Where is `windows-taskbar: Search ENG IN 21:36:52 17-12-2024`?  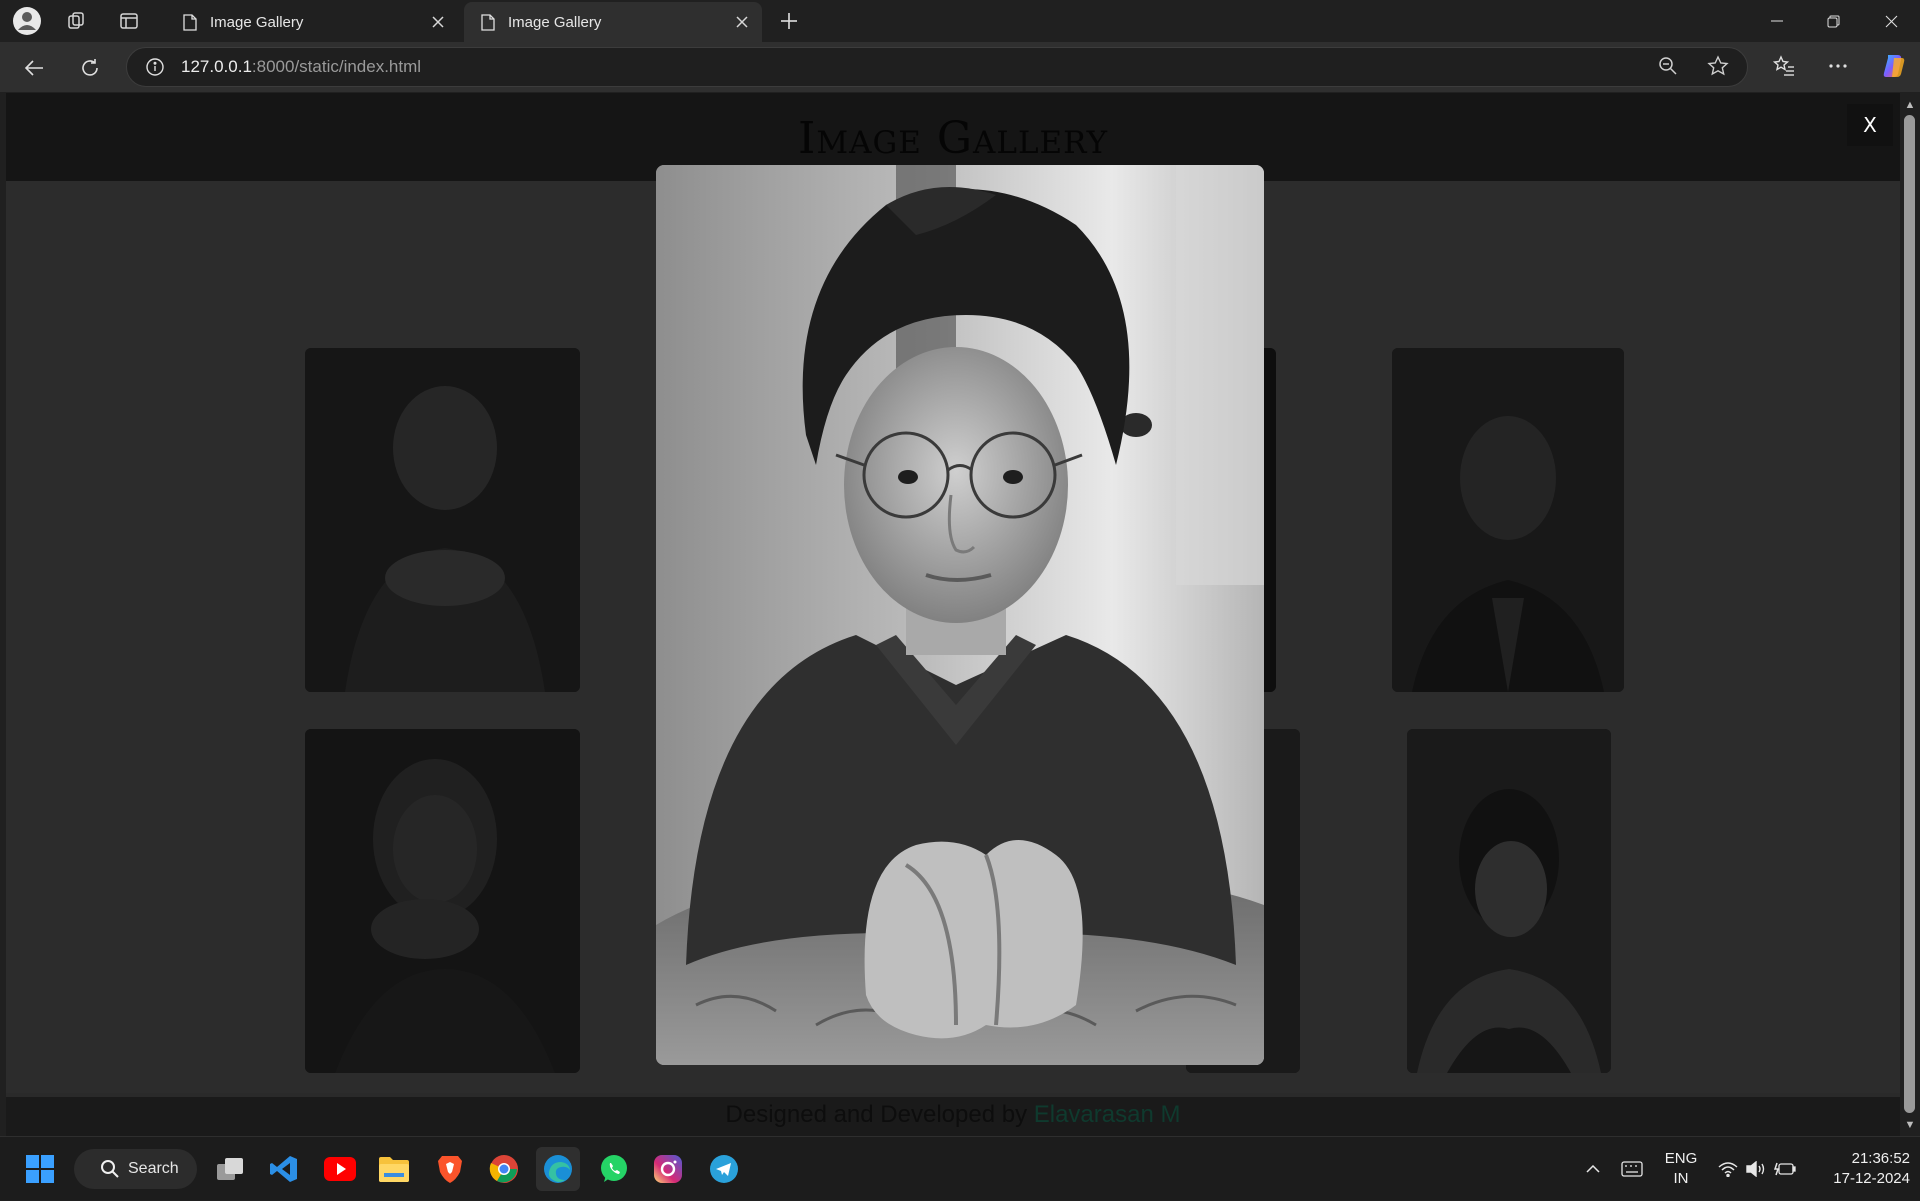
windows-taskbar: Search ENG IN 21:36:52 17-12-2024 is located at coordinates (960, 1168).